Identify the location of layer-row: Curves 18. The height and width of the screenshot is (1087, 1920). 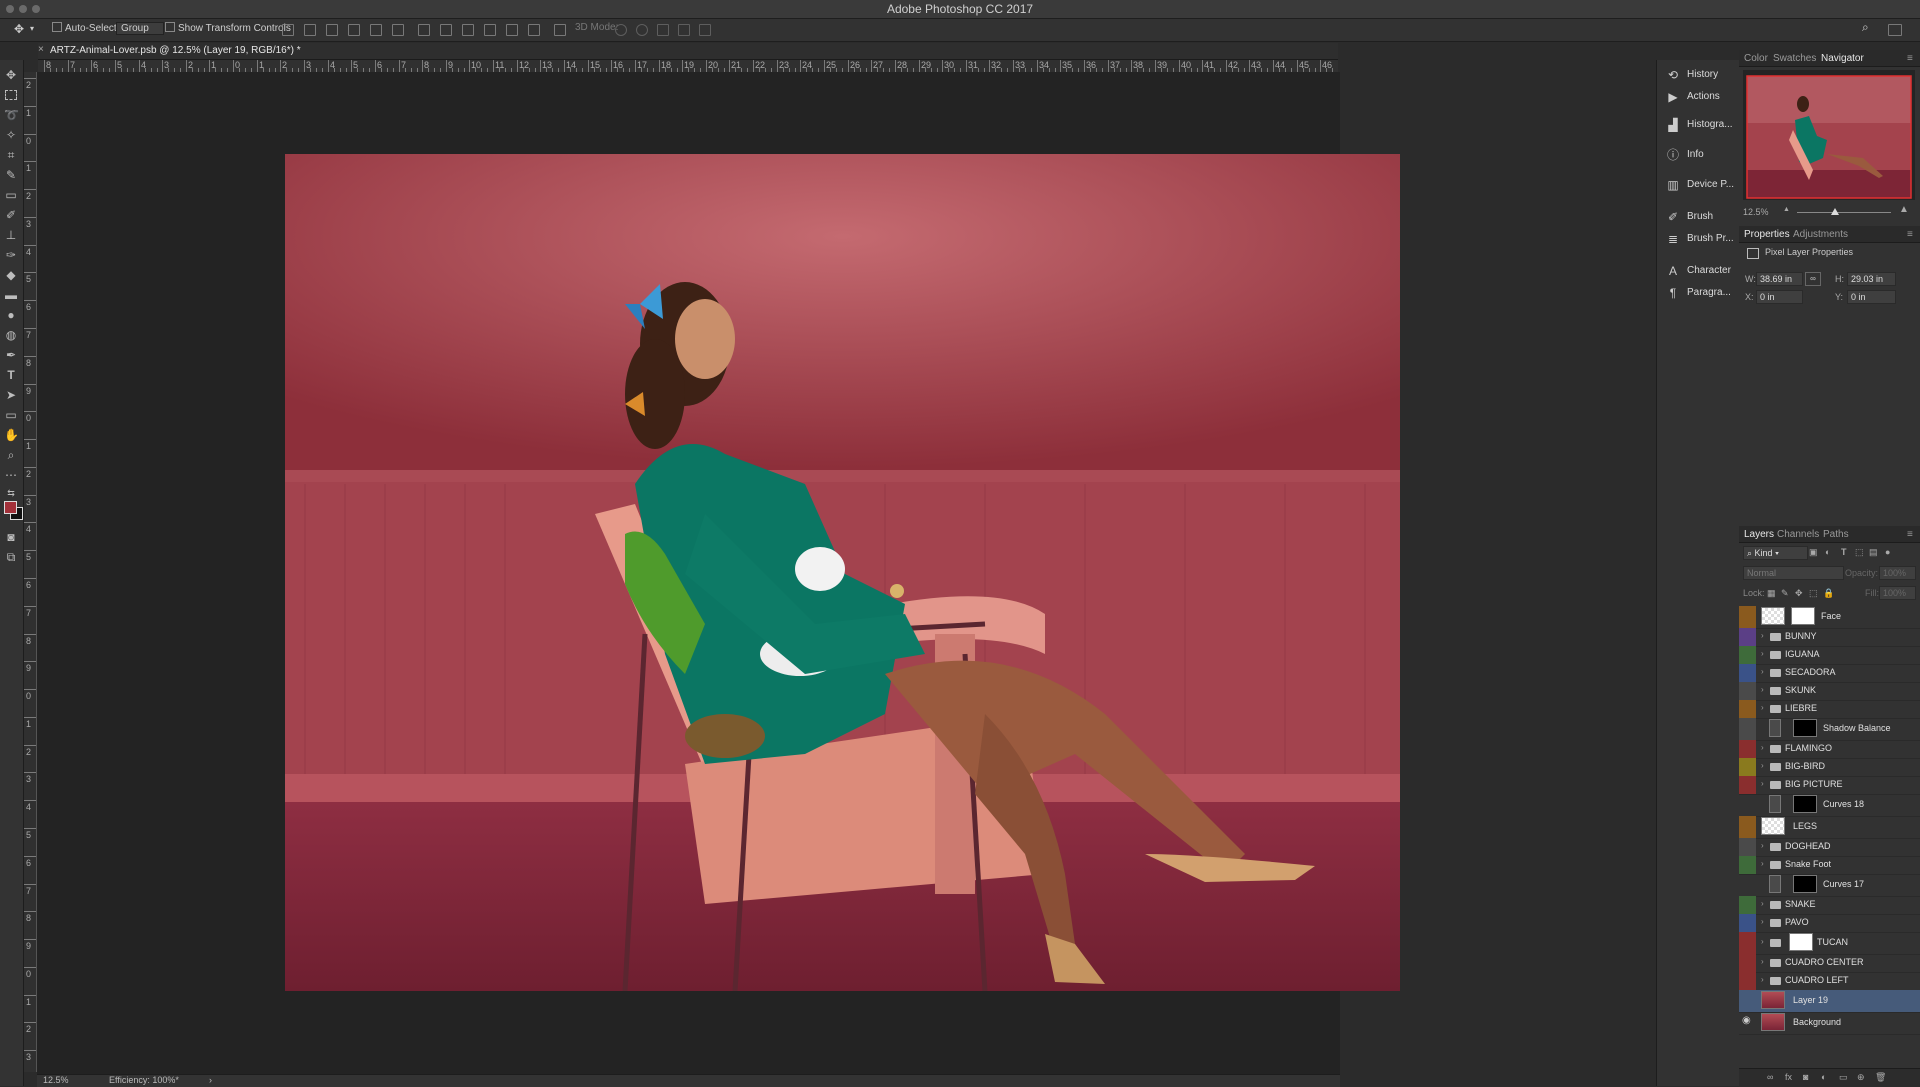
(1829, 805).